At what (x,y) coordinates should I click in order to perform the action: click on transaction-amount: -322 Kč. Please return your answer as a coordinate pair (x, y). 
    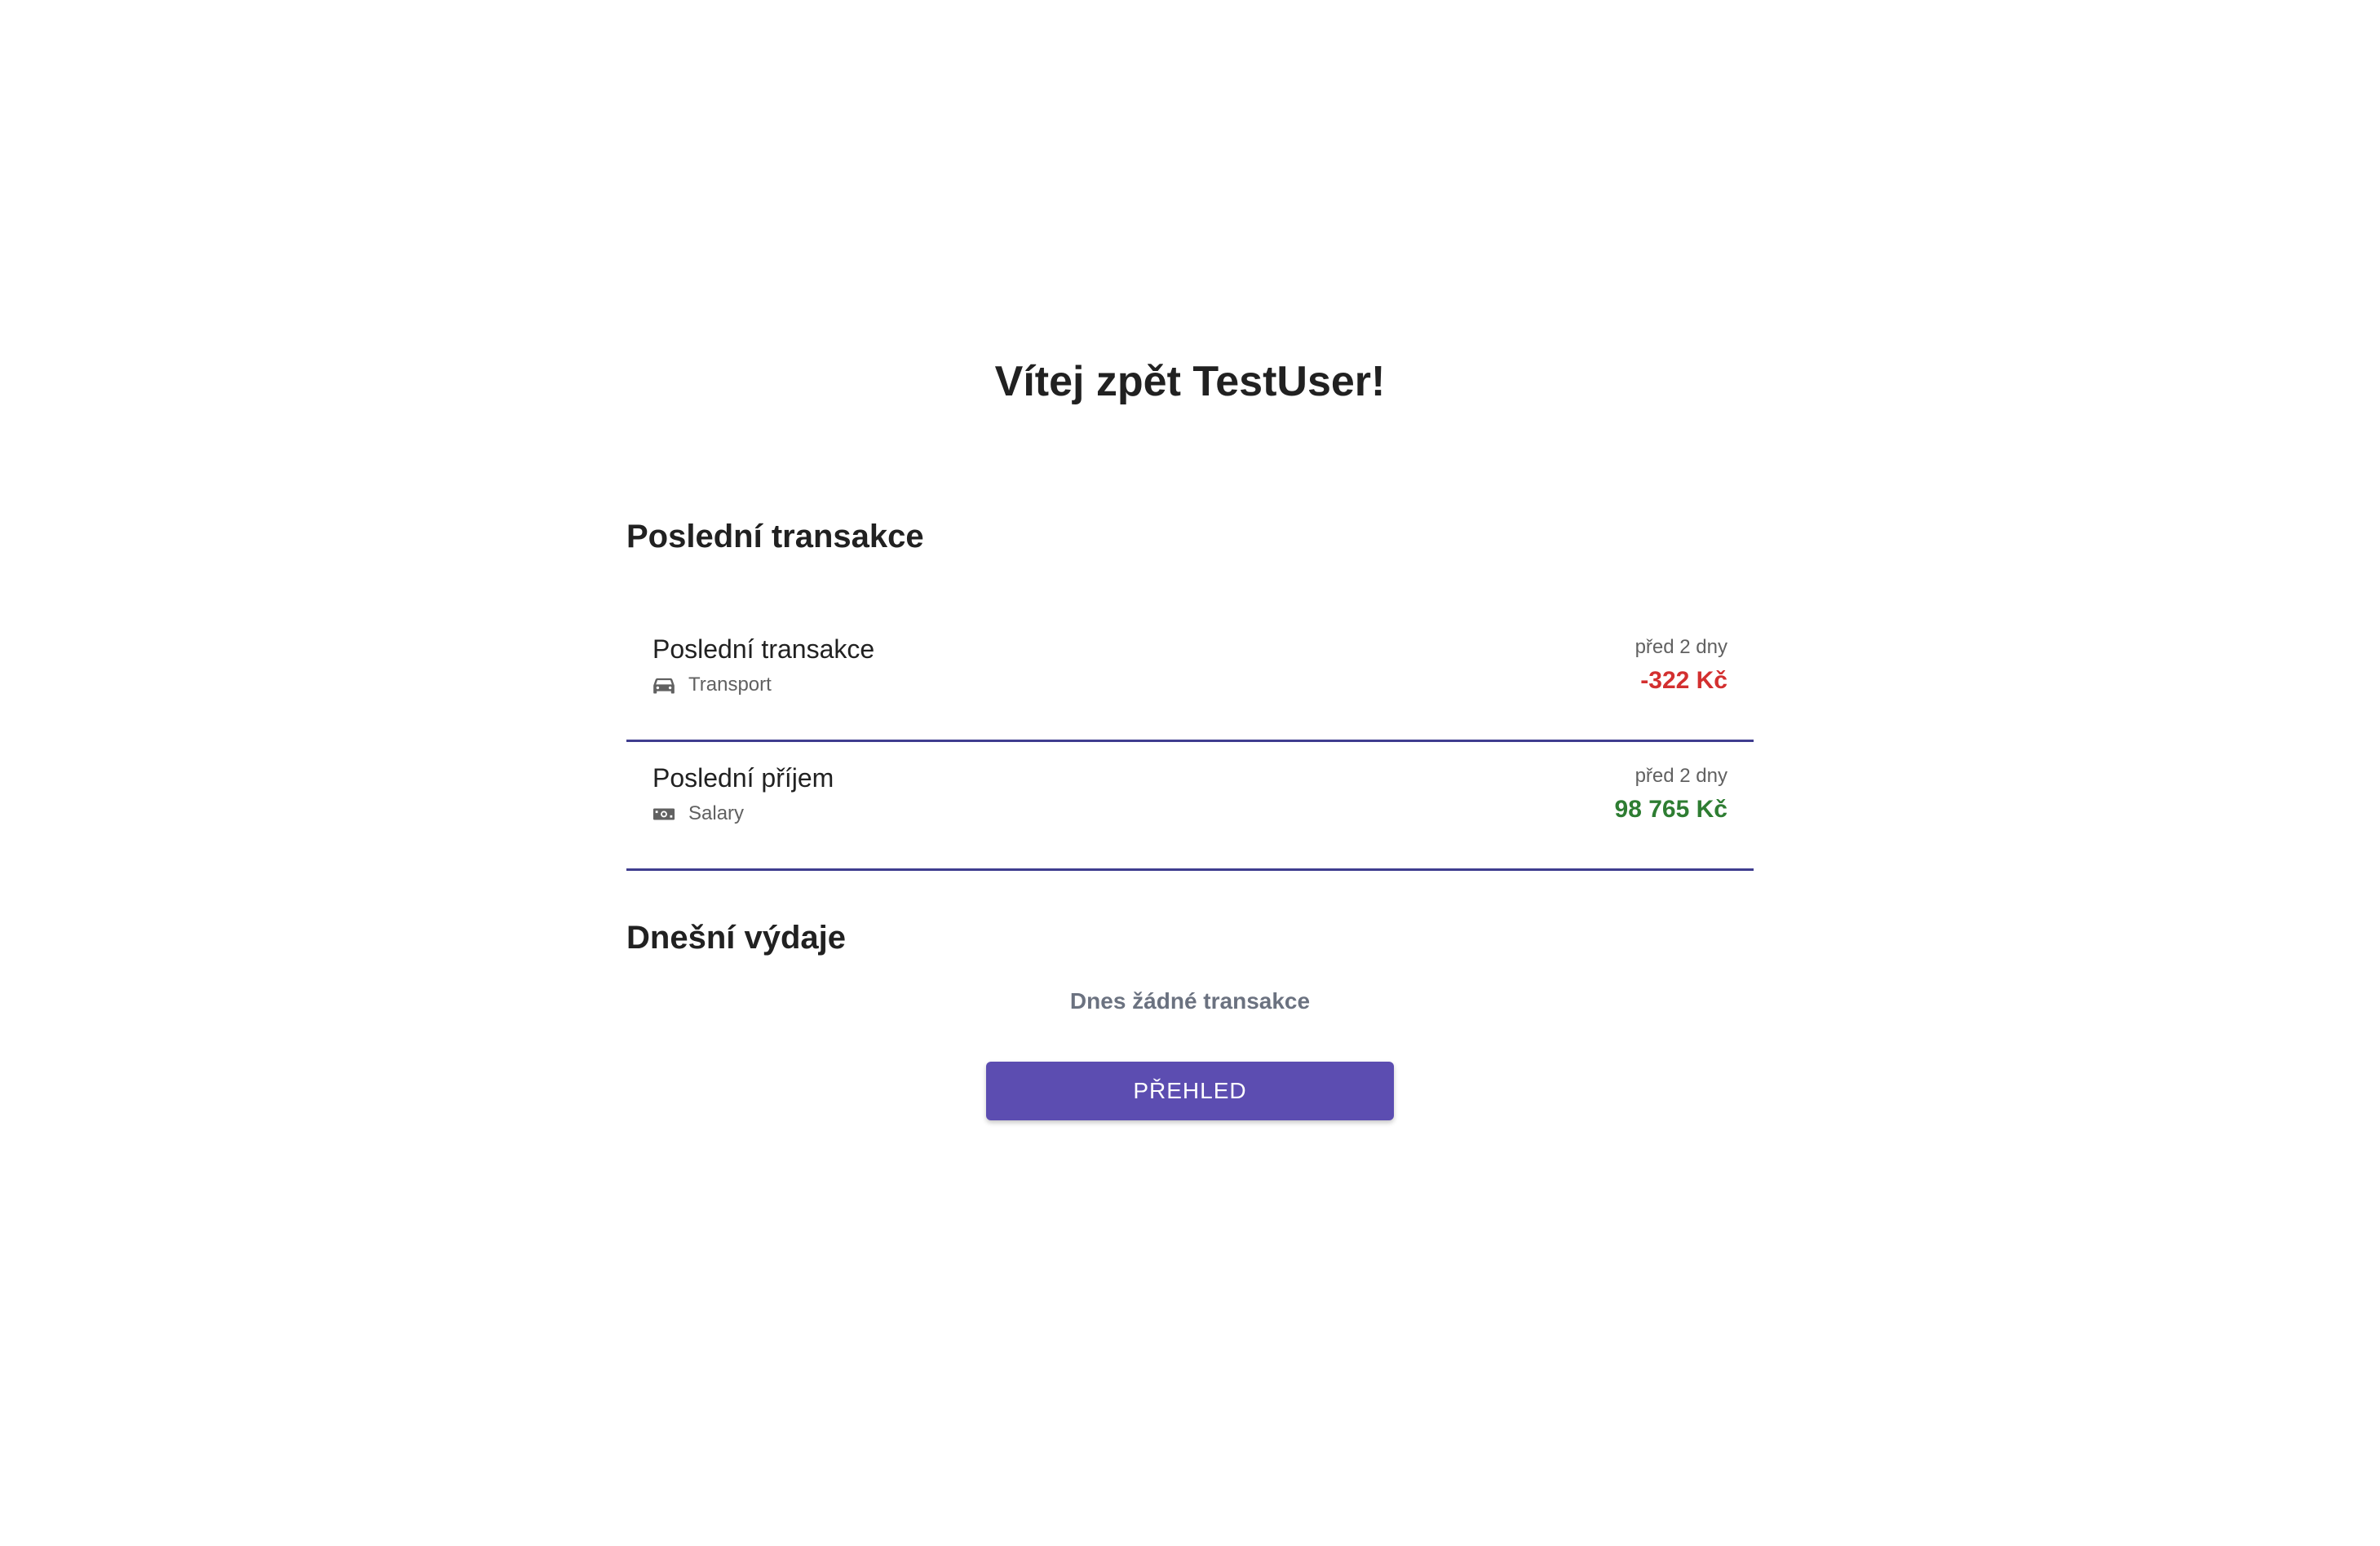
    Looking at the image, I should click on (1684, 680).